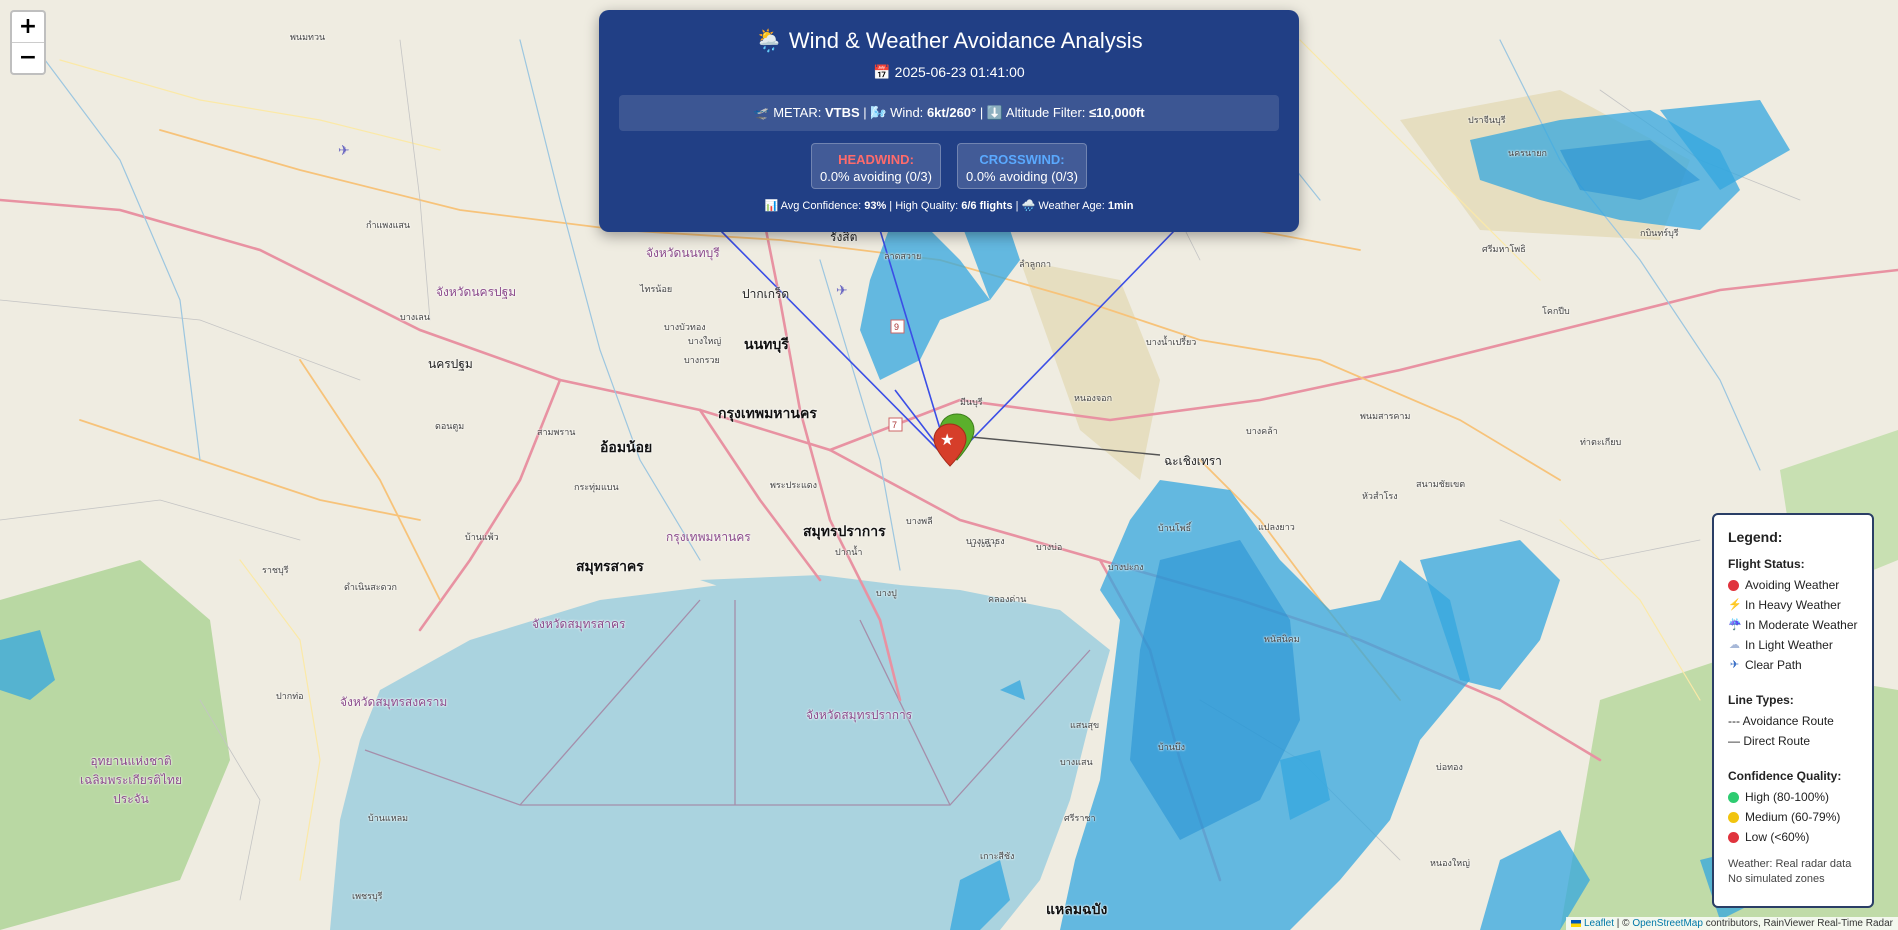  Describe the element at coordinates (844, 532) in the screenshot. I see `place-label: สมุทรปราการ` at that location.